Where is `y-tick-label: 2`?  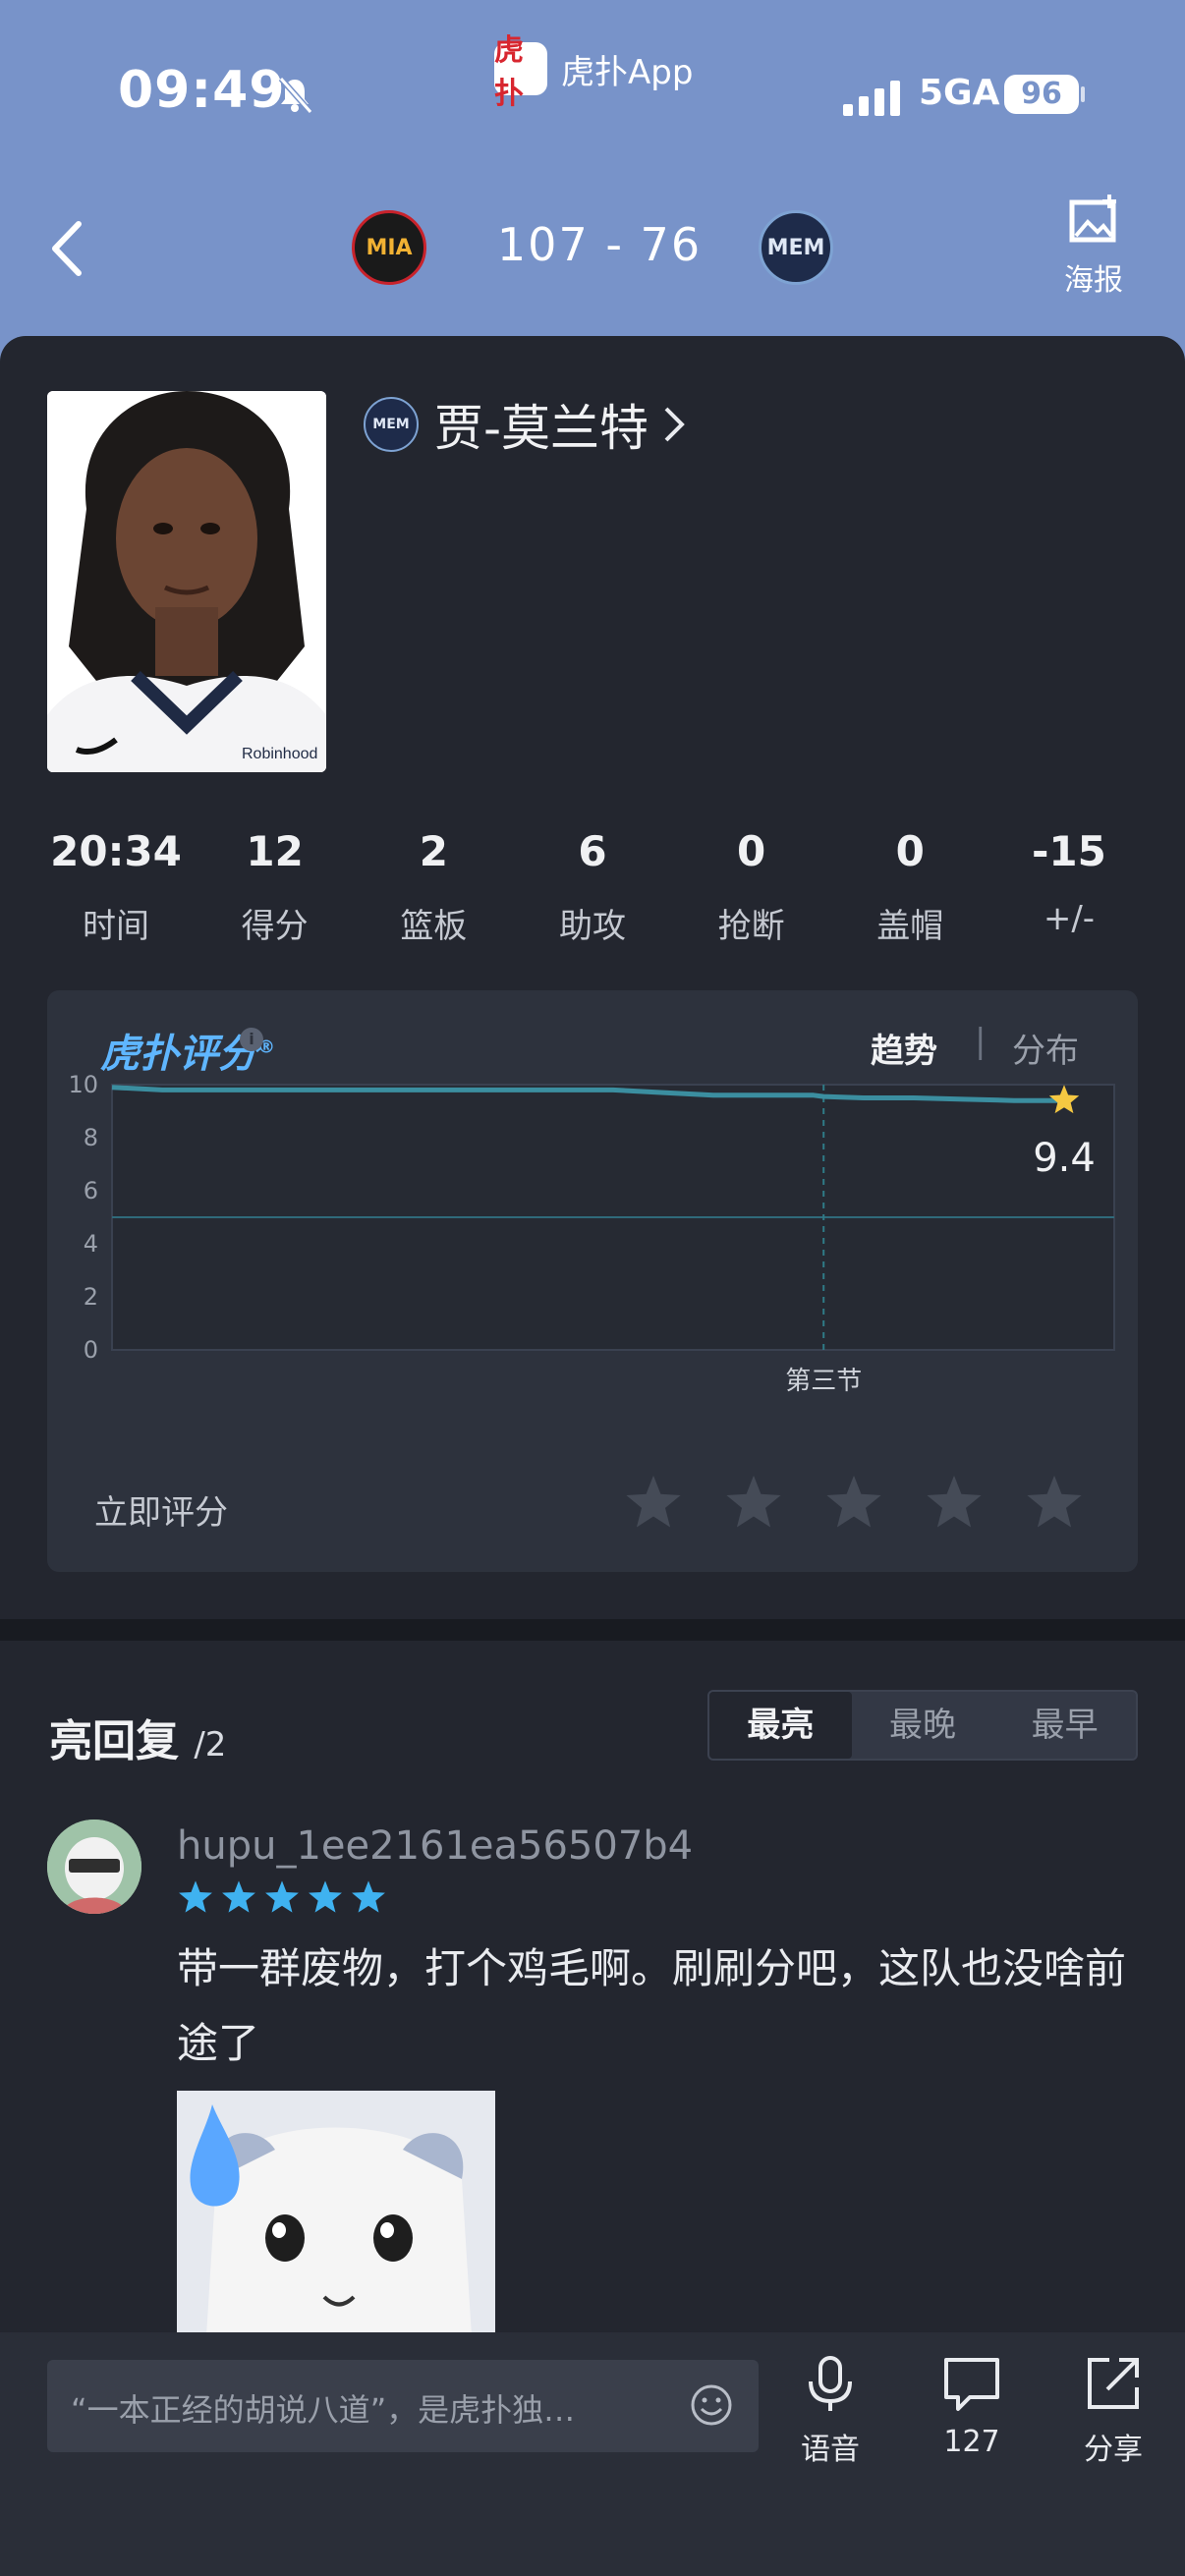 y-tick-label: 2 is located at coordinates (91, 1297).